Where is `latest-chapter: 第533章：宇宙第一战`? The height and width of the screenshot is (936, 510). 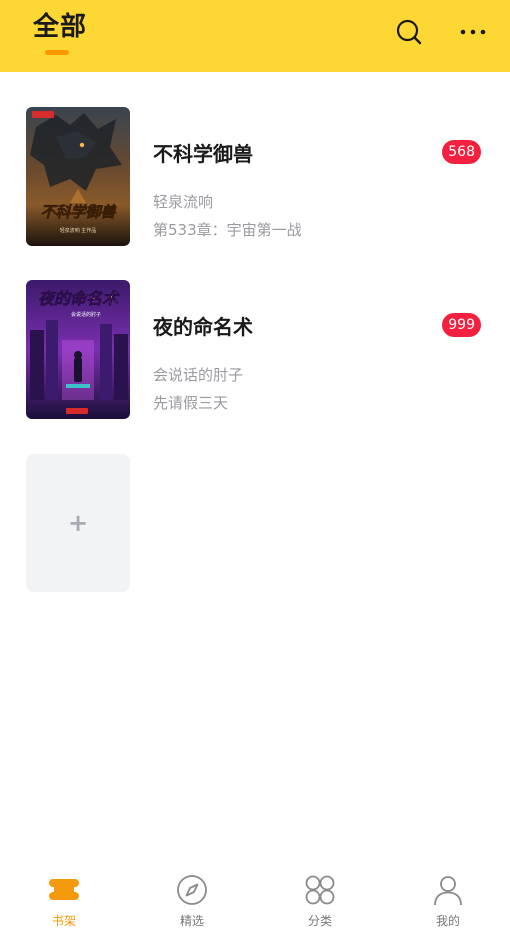 latest-chapter: 第533章：宇宙第一战 is located at coordinates (227, 230).